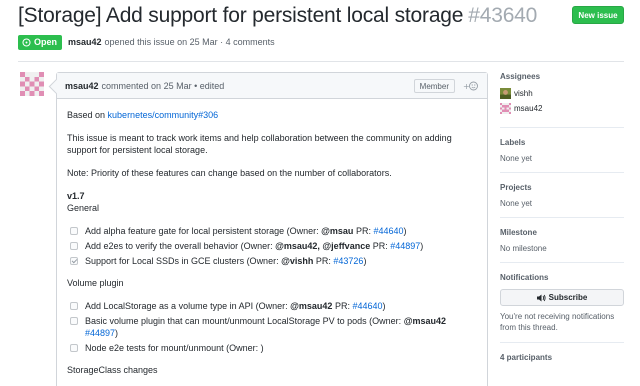  I want to click on task-owner: @msau, so click(337, 231).